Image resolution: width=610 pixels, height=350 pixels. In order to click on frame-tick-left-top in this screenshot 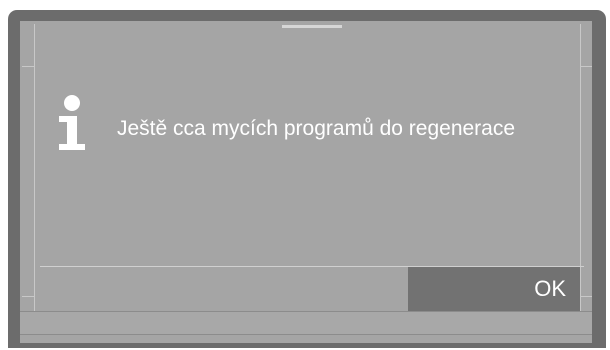, I will do `click(28, 66)`.